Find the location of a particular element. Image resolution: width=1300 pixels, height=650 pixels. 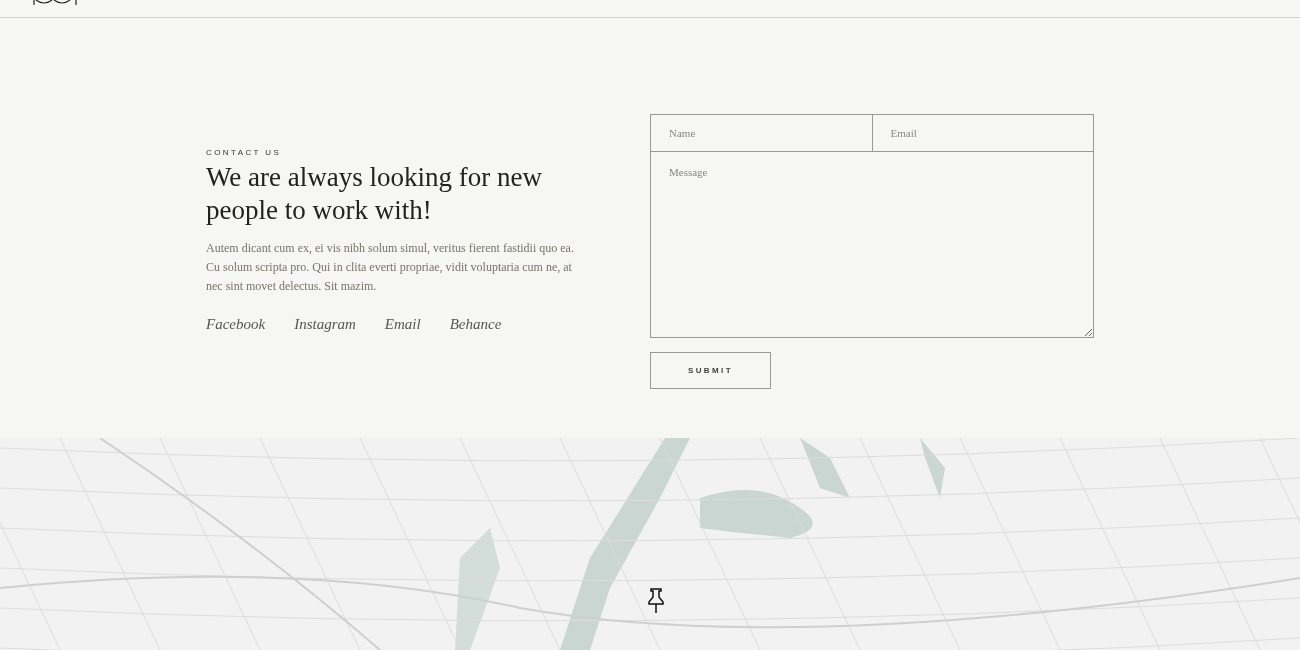

pushpin-icon is located at coordinates (656, 601).